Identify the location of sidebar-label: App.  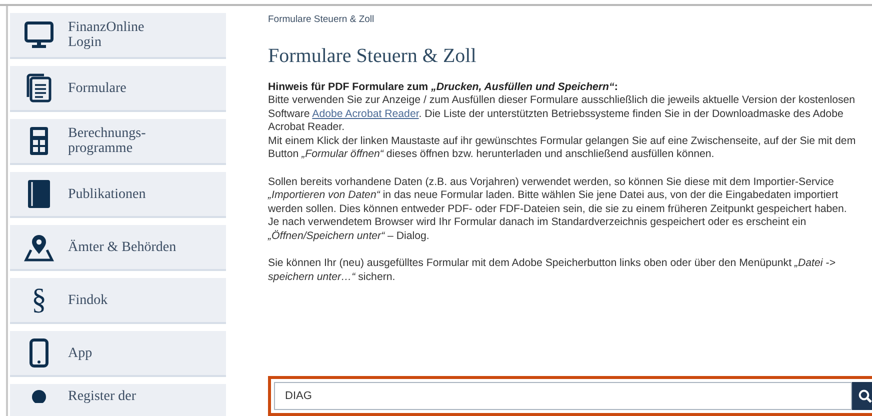
(80, 353).